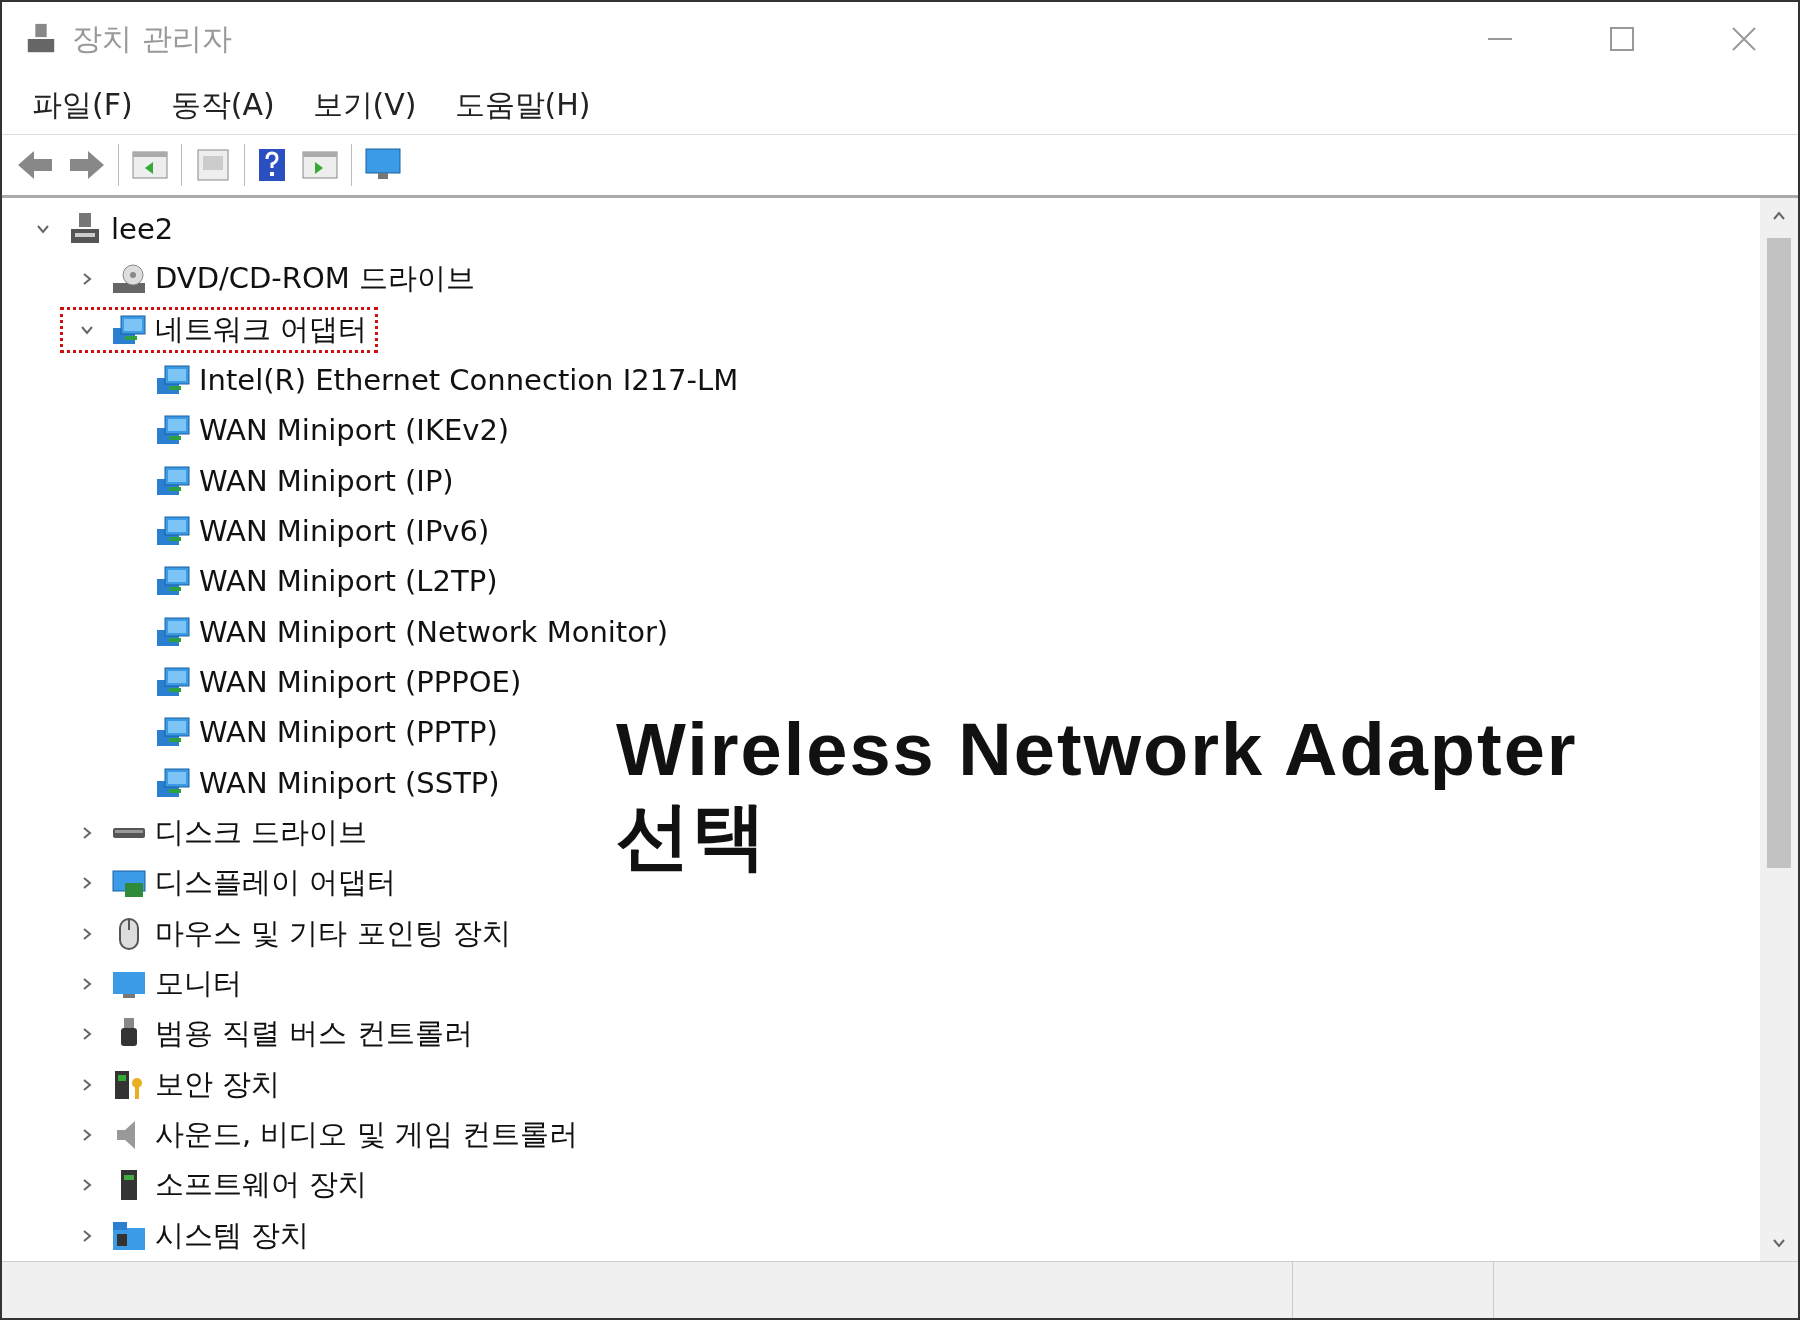 This screenshot has width=1800, height=1320. What do you see at coordinates (222, 105) in the screenshot?
I see `menu-item: 동작(A)` at bounding box center [222, 105].